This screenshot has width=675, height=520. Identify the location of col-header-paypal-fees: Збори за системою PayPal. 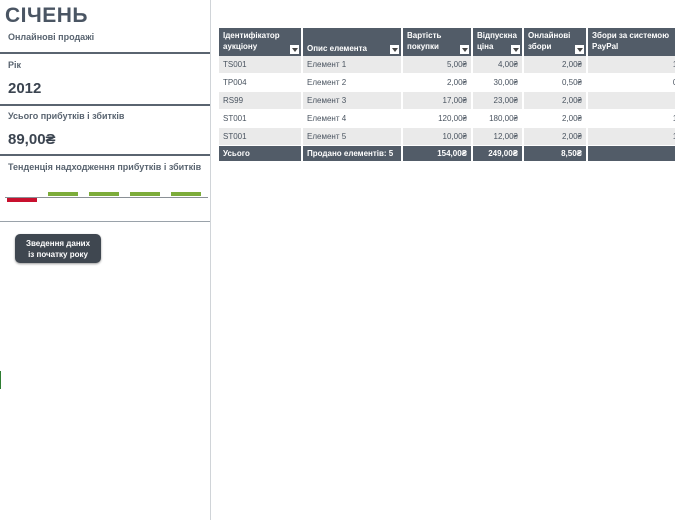
(631, 42).